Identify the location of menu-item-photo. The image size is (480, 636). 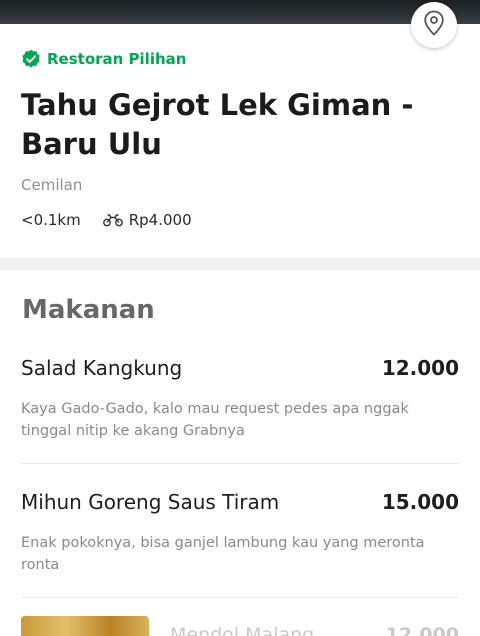
(85, 626).